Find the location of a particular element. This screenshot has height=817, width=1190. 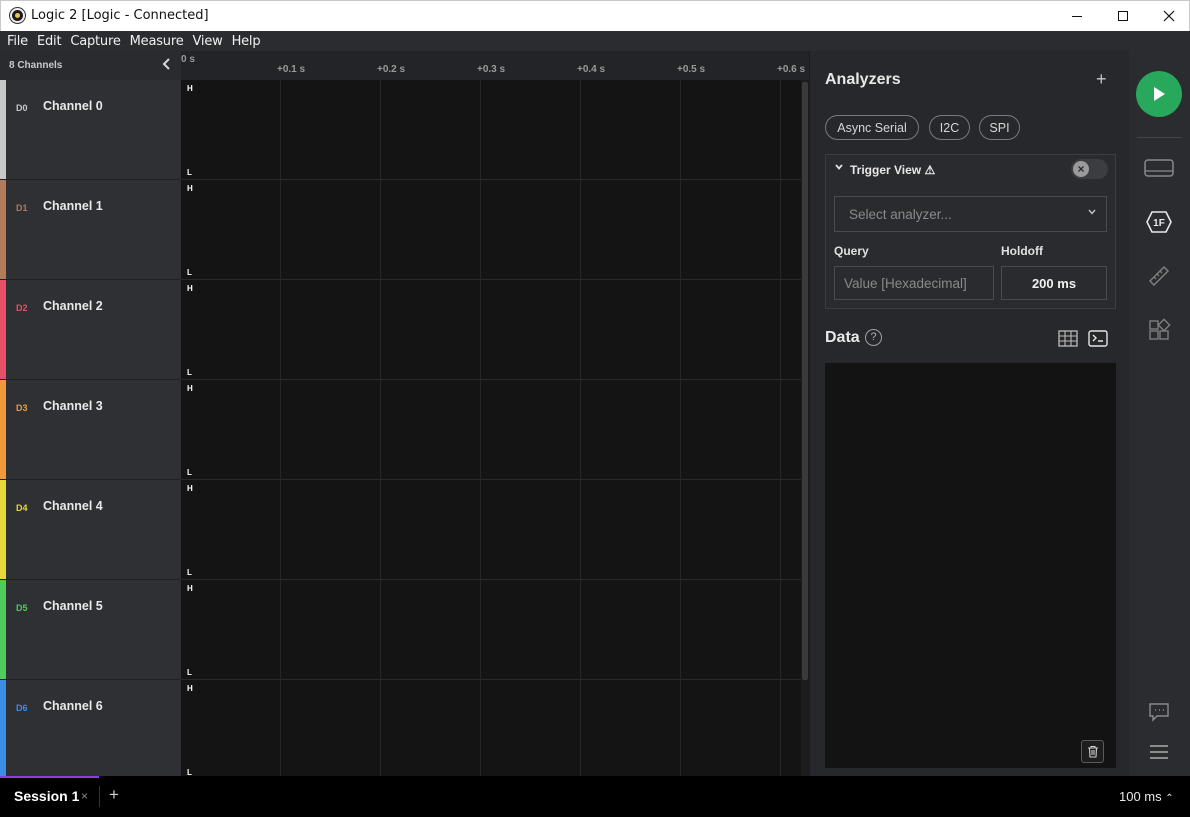

menu-view: View is located at coordinates (208, 41).